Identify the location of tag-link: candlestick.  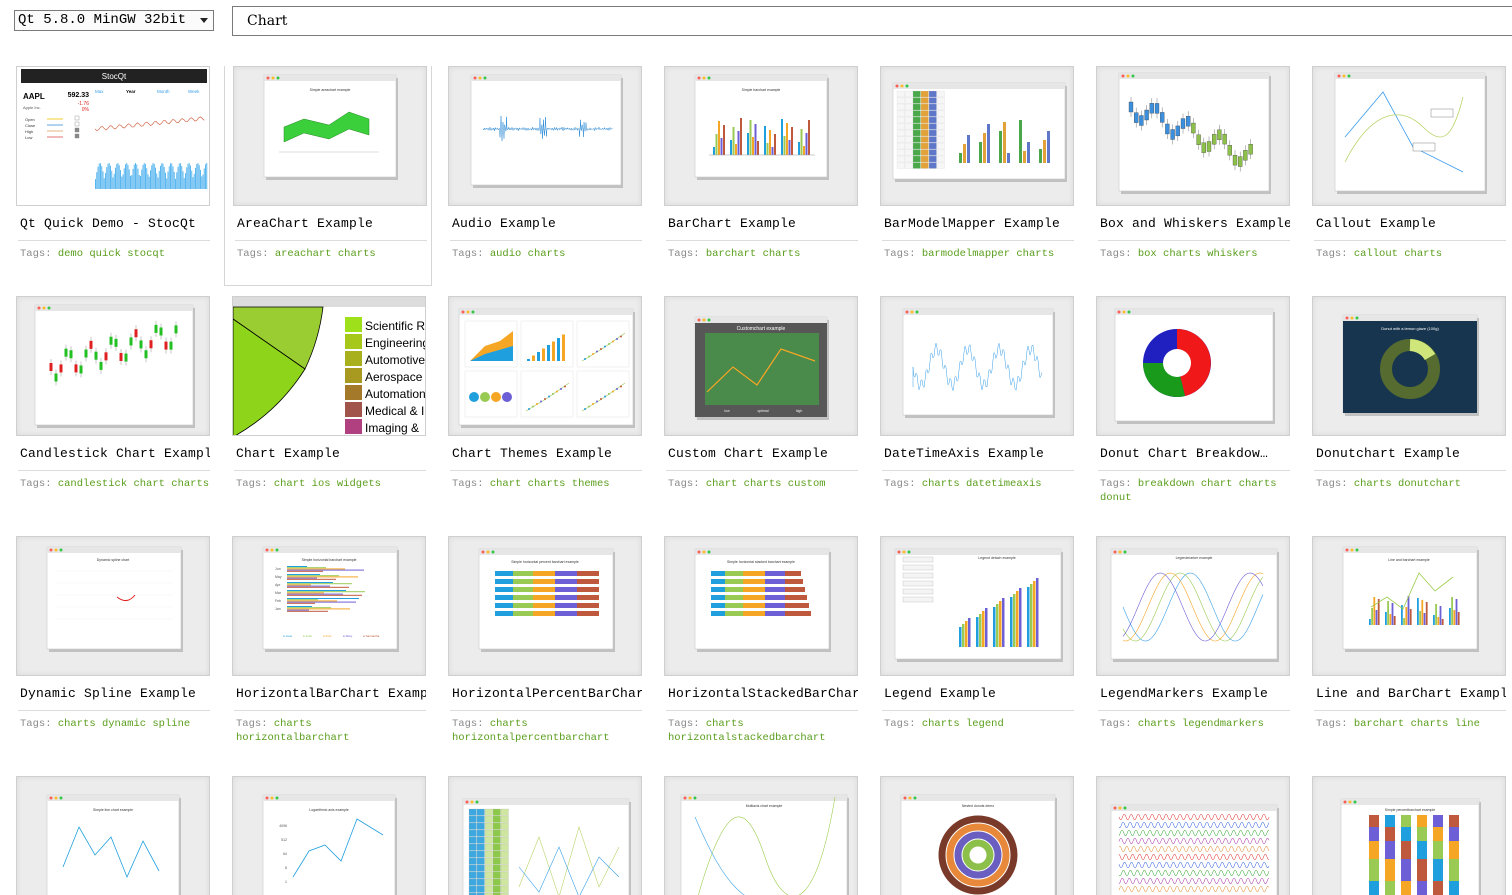
(92, 484).